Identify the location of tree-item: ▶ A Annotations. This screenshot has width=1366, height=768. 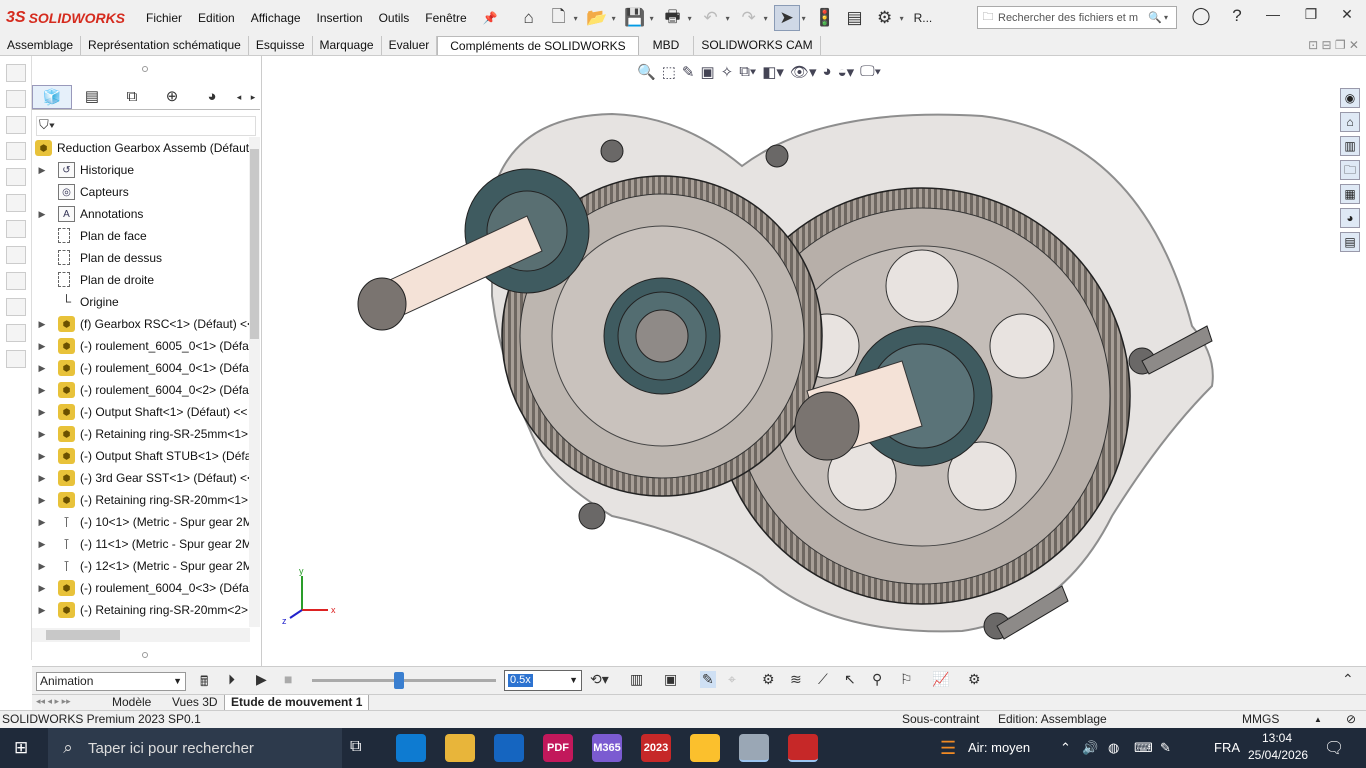
(141, 214).